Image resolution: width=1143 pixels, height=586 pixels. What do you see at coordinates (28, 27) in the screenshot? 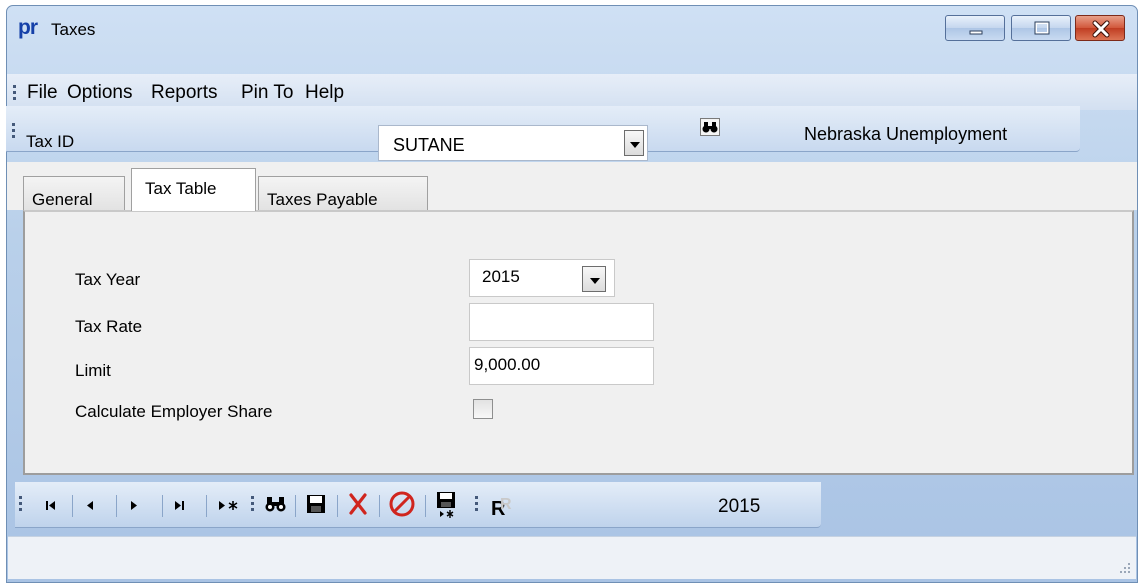
I see `app-logo: pr` at bounding box center [28, 27].